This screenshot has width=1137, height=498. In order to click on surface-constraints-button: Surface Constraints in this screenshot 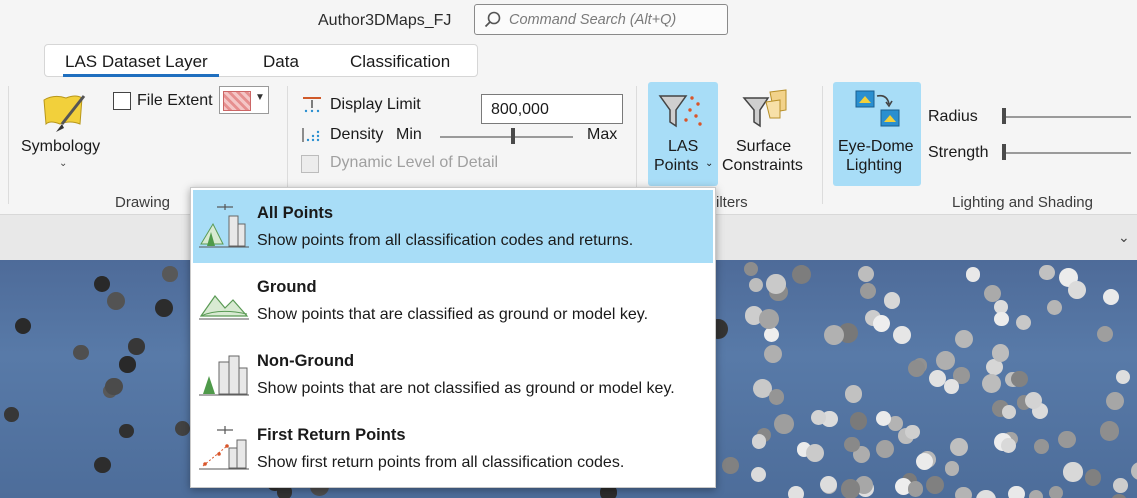, I will do `click(765, 134)`.